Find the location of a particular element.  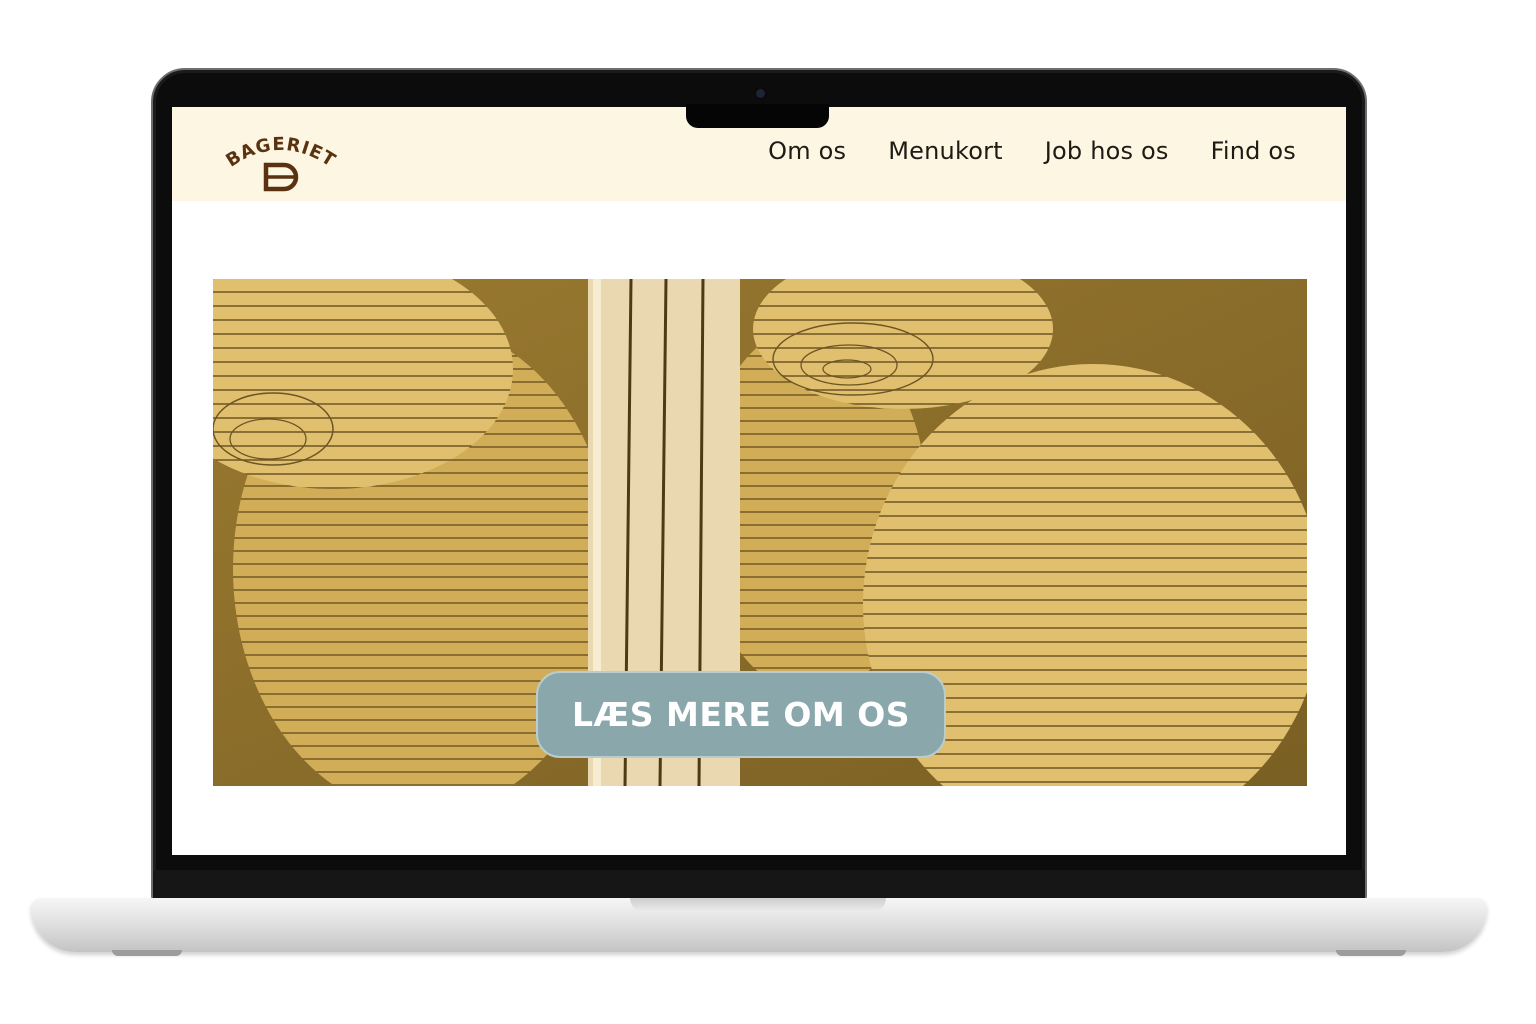

laptop-foot-left is located at coordinates (147, 953).